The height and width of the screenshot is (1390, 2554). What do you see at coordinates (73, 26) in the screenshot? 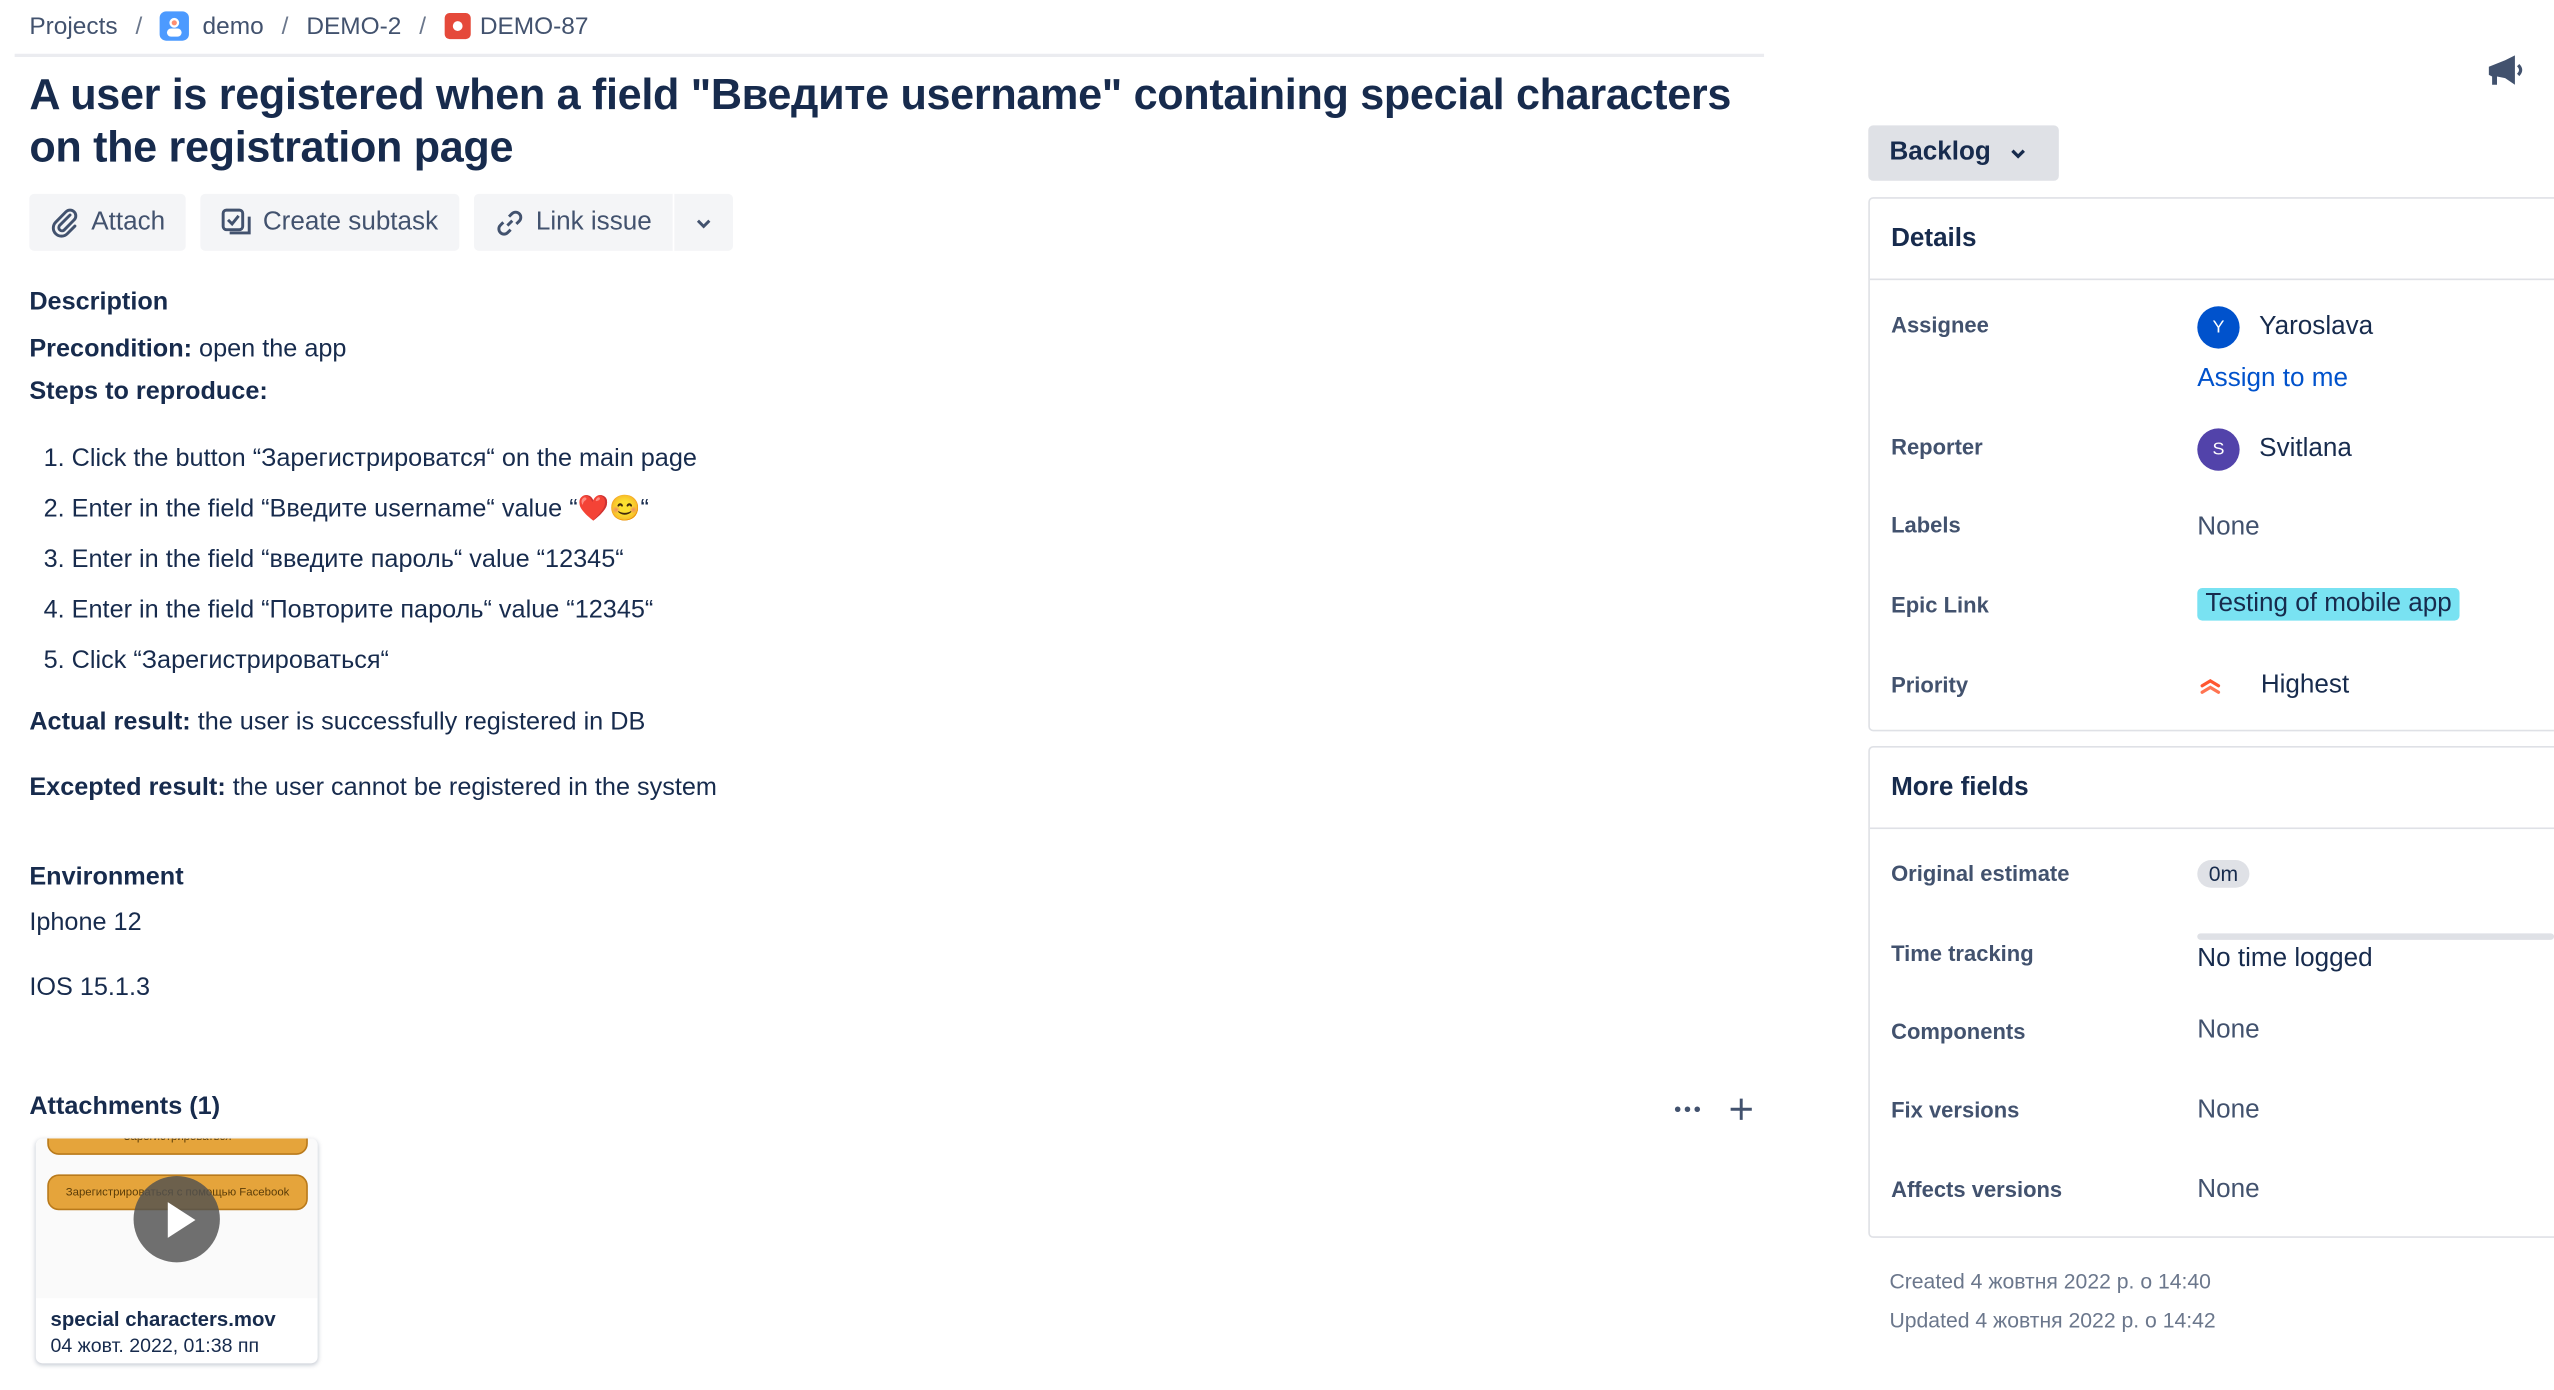
I see `breadcrumb-projects: Projects` at bounding box center [73, 26].